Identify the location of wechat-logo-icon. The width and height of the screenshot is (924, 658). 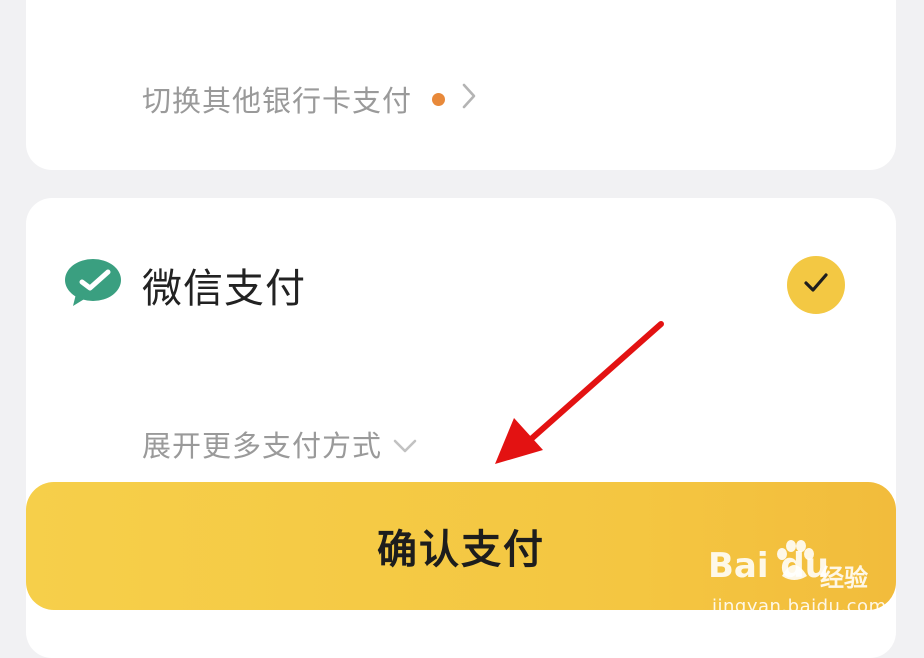
(93, 285).